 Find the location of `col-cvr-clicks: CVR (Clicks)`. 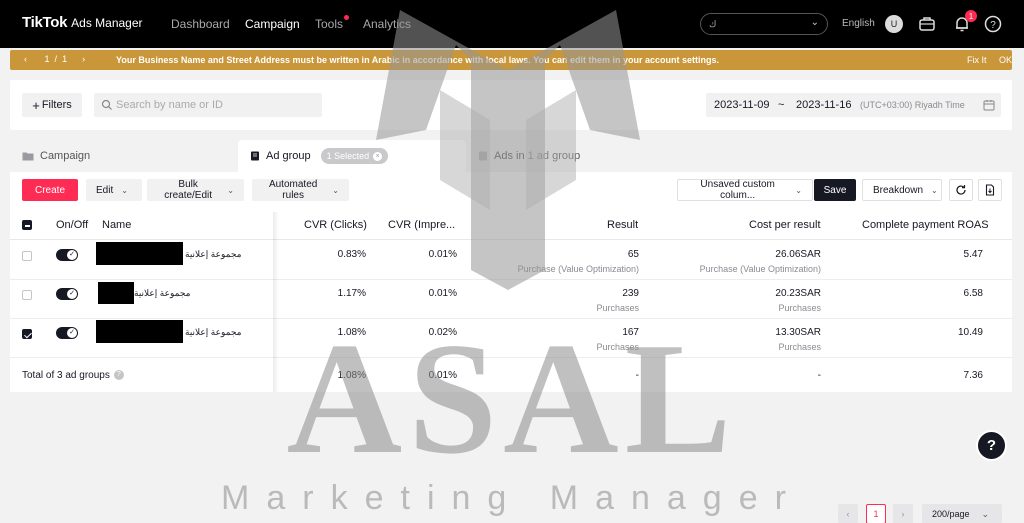

col-cvr-clicks: CVR (Clicks) is located at coordinates (335, 225).